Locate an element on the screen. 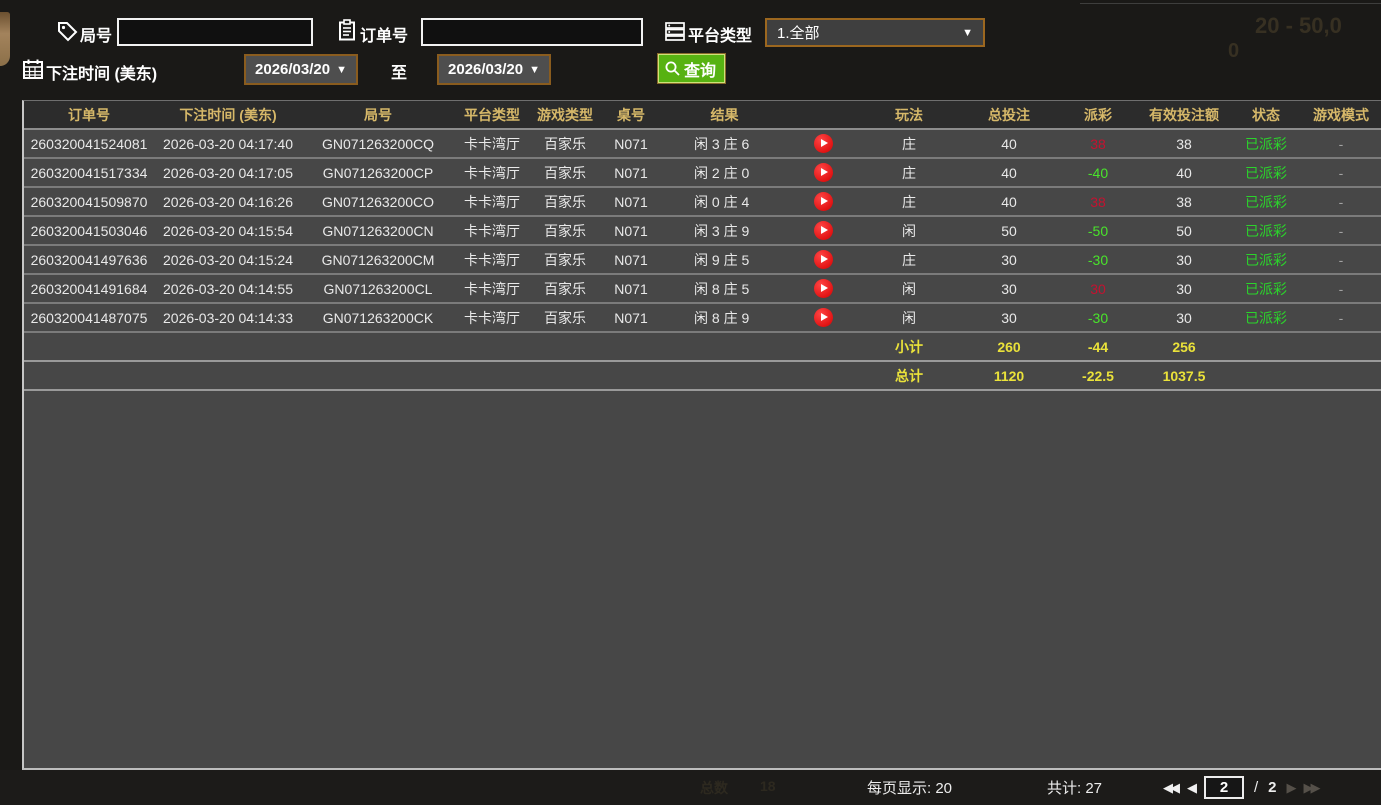 Image resolution: width=1381 pixels, height=805 pixels. date-from-picker: 2026/03/20 ▼ is located at coordinates (301, 69).